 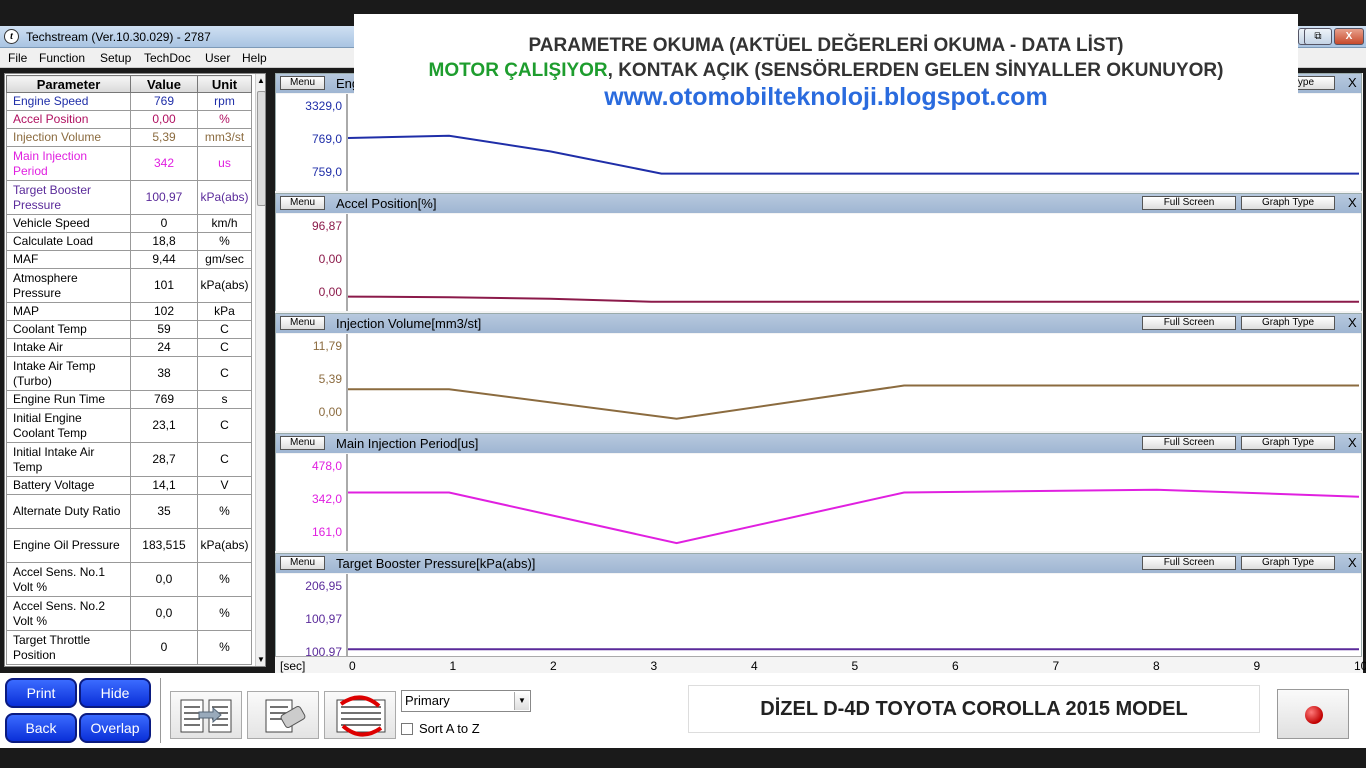 What do you see at coordinates (115, 58) in the screenshot?
I see `menu-setup: Setup` at bounding box center [115, 58].